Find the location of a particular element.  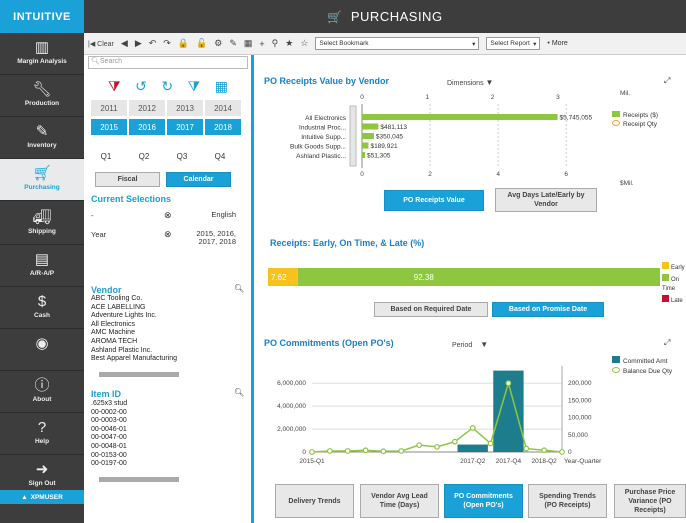

legend-item: On Time is located at coordinates (674, 284).